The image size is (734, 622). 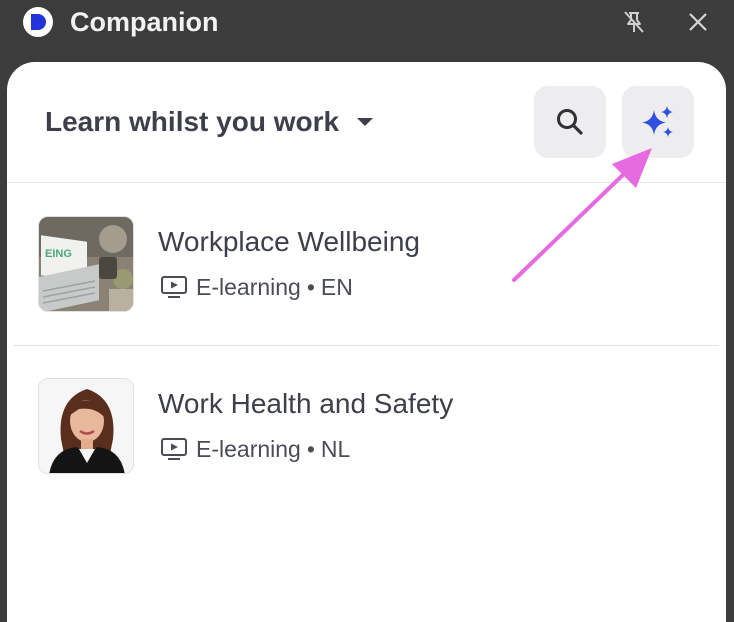 I want to click on course-title: Workplace Wellbeing, so click(x=289, y=241).